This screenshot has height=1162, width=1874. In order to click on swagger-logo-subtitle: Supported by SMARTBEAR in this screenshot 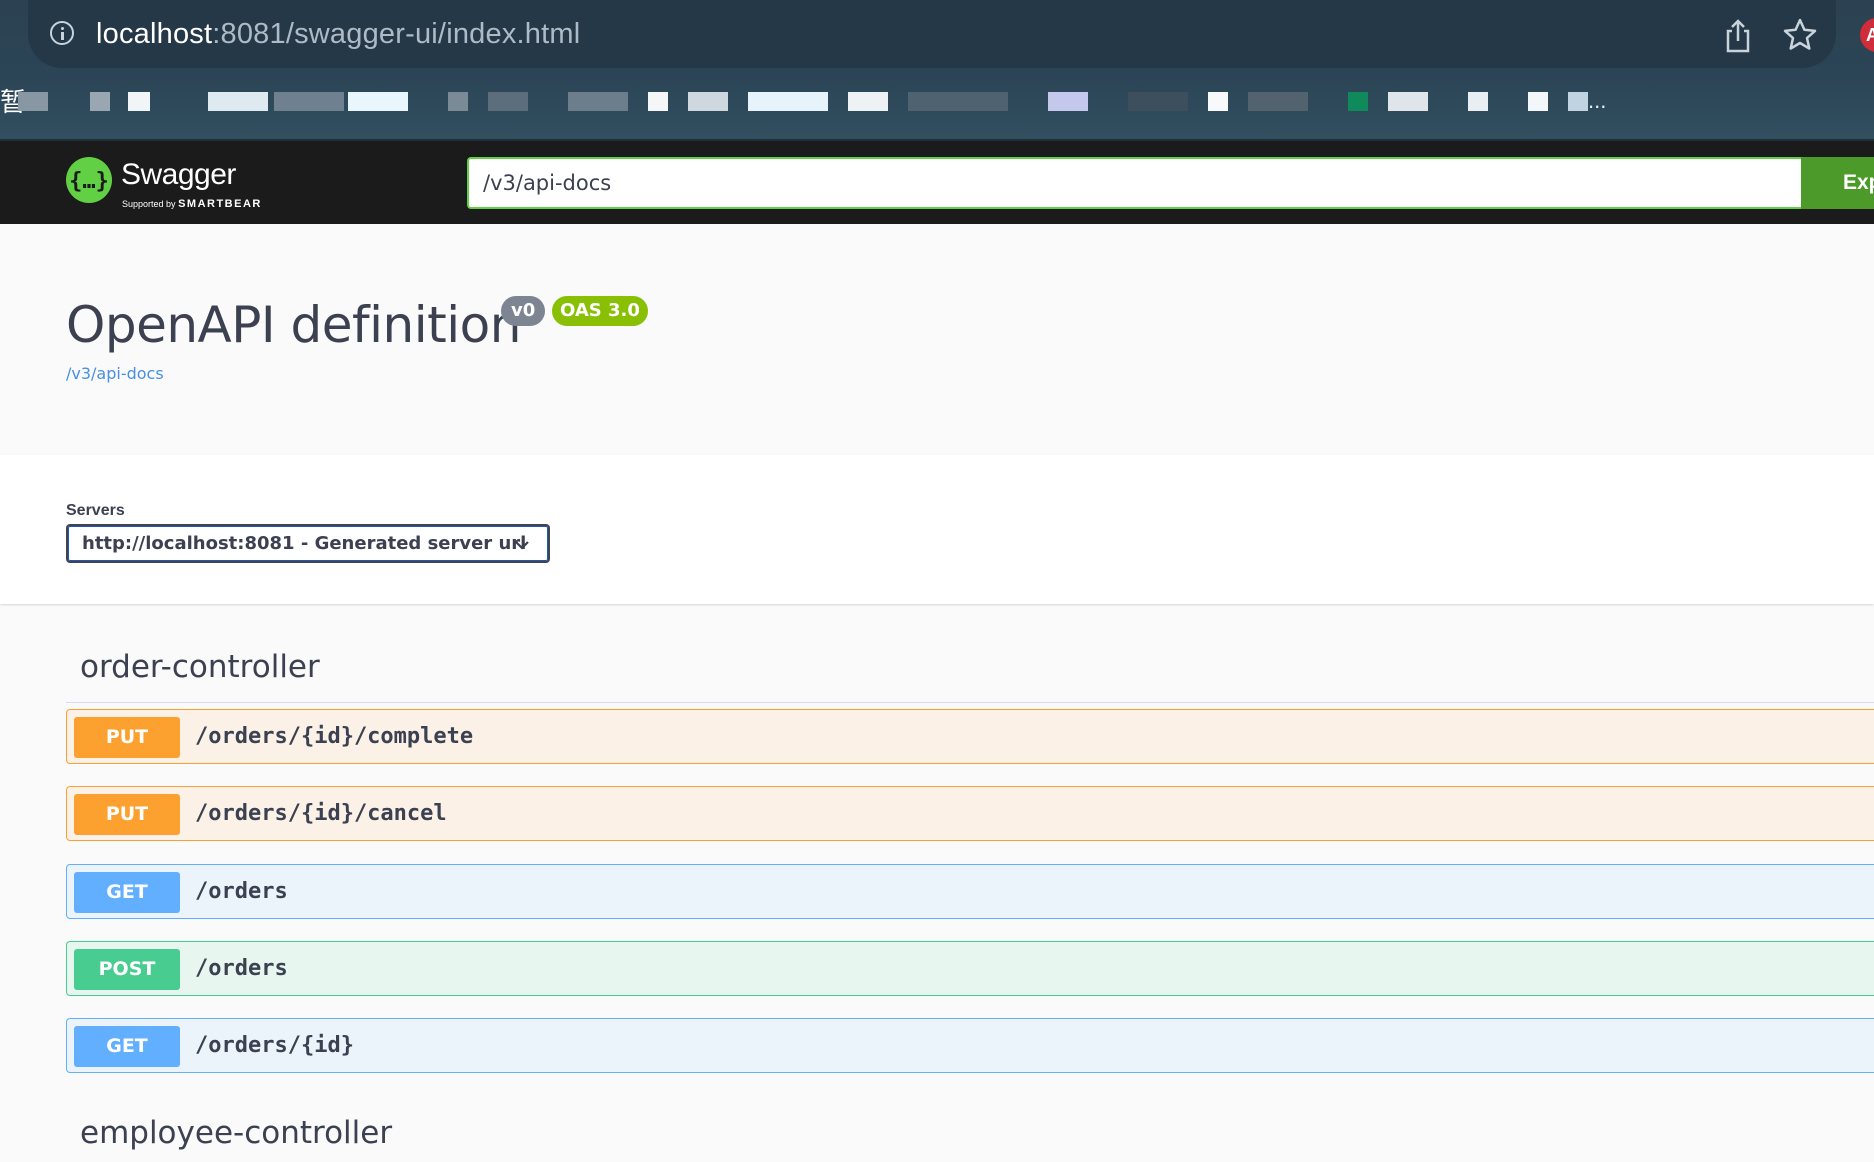, I will do `click(192, 204)`.